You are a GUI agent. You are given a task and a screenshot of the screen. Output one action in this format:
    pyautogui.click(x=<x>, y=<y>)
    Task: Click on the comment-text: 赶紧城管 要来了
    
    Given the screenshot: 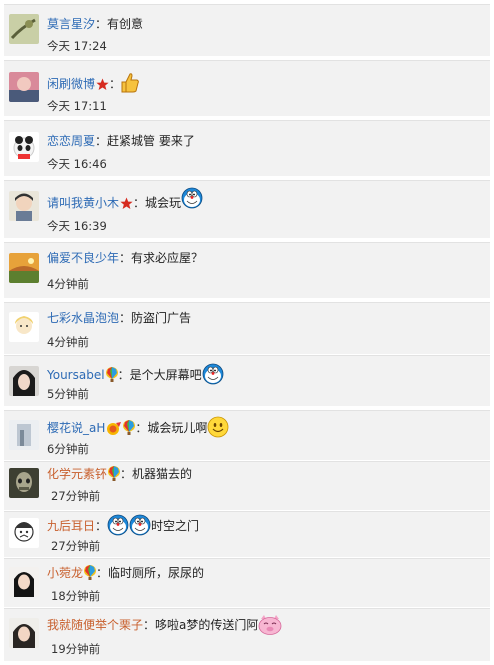 What is the action you would take?
    pyautogui.click(x=151, y=141)
    